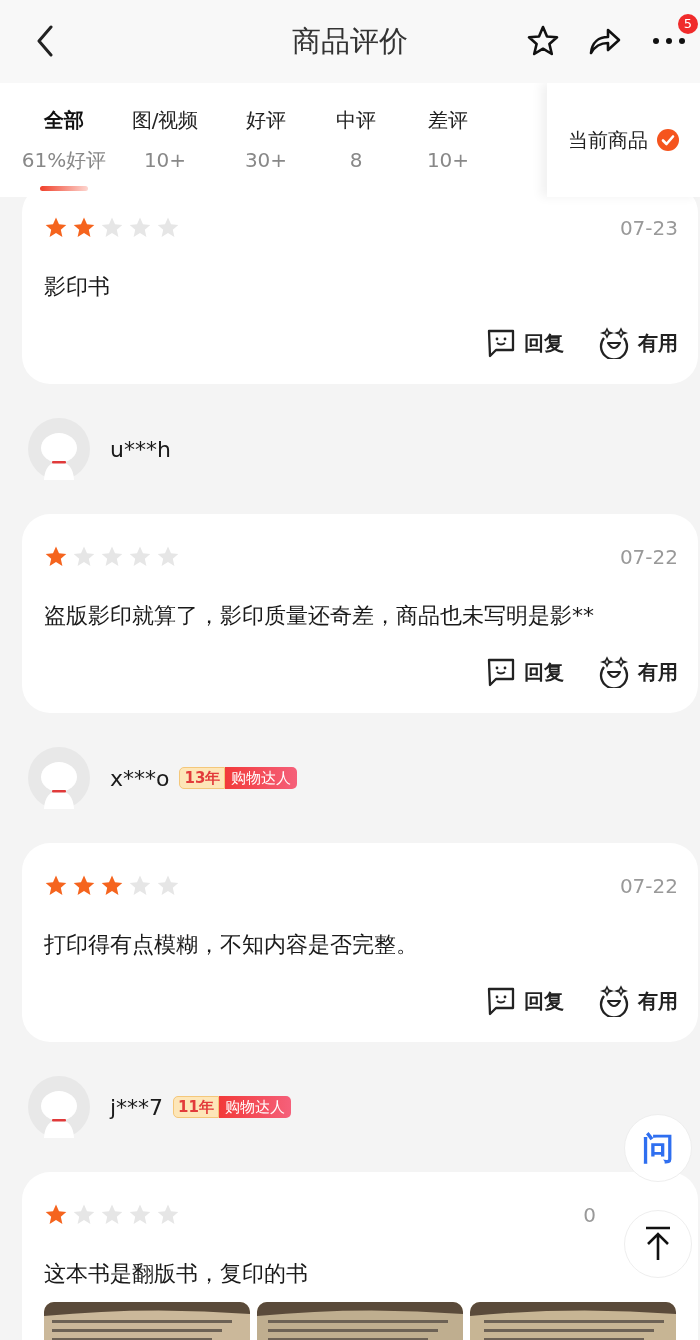  Describe the element at coordinates (202, 778) in the screenshot. I see `years-badge: 13年` at that location.